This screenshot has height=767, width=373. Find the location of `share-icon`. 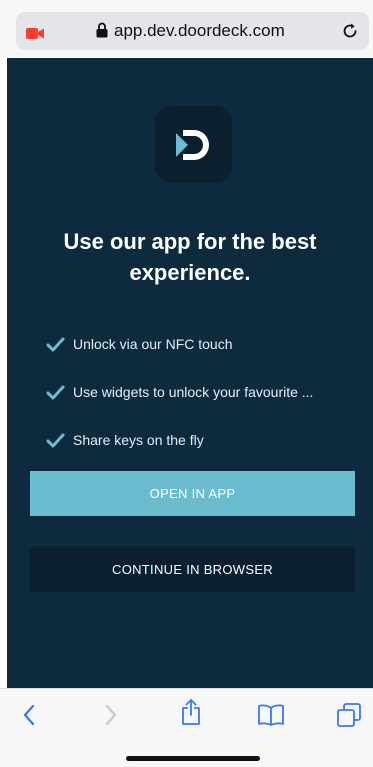

share-icon is located at coordinates (191, 712).